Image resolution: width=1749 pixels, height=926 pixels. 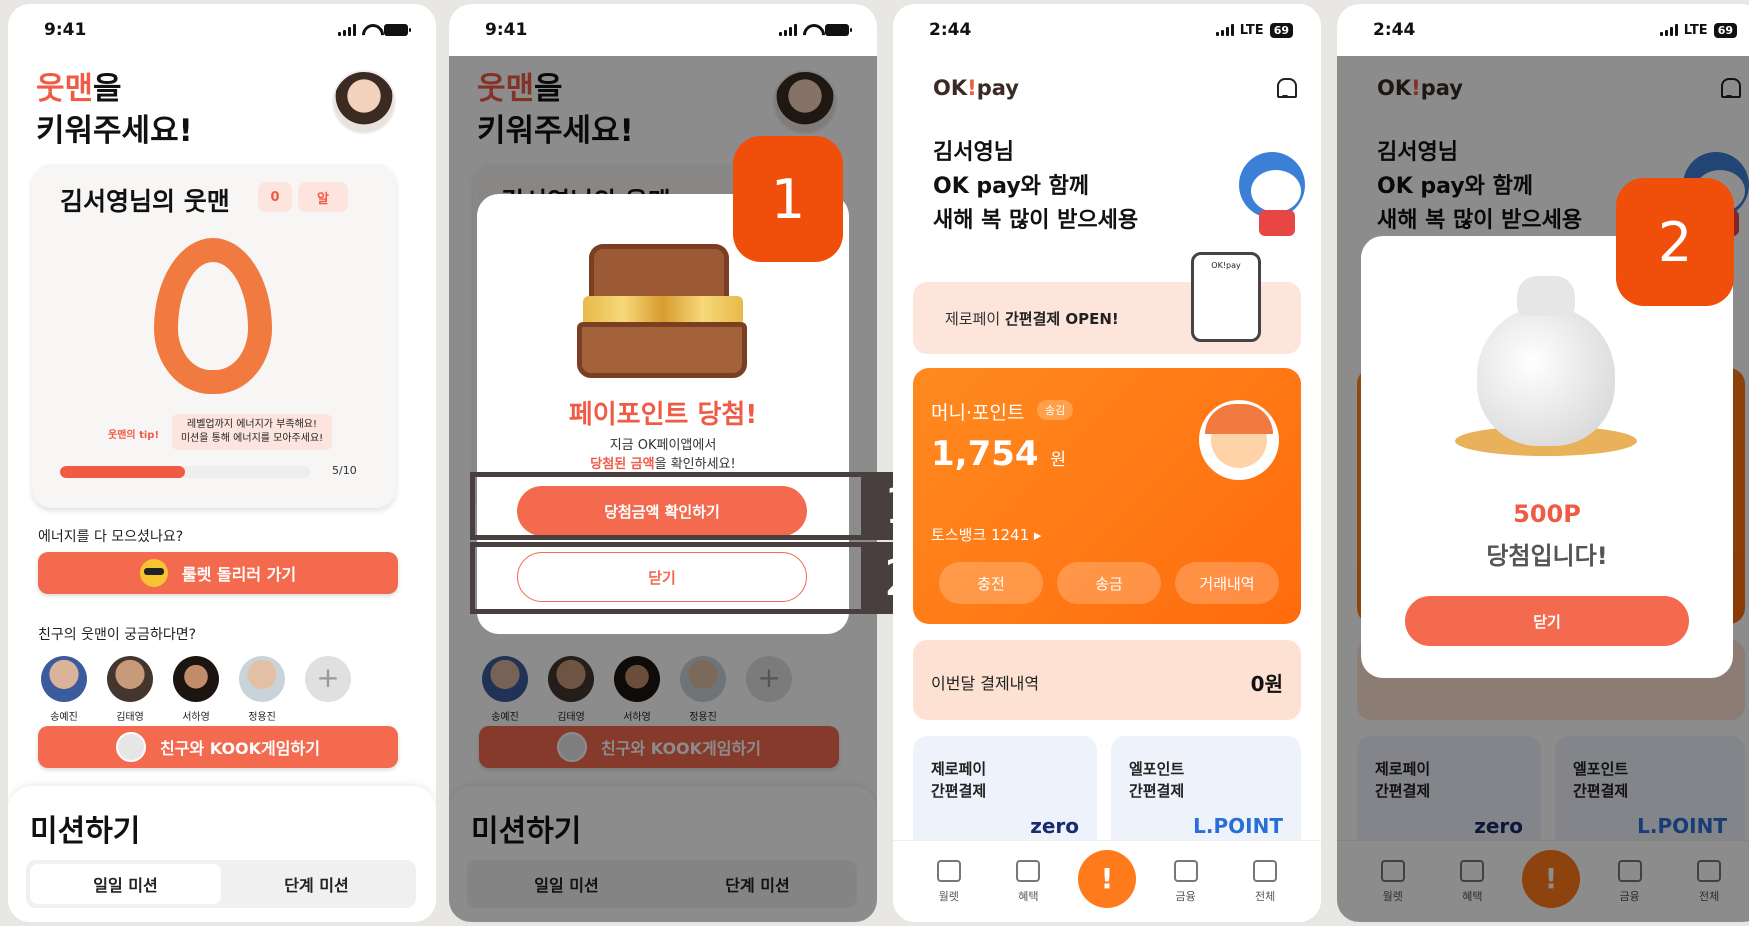 What do you see at coordinates (364, 102) in the screenshot?
I see `profile-avatar` at bounding box center [364, 102].